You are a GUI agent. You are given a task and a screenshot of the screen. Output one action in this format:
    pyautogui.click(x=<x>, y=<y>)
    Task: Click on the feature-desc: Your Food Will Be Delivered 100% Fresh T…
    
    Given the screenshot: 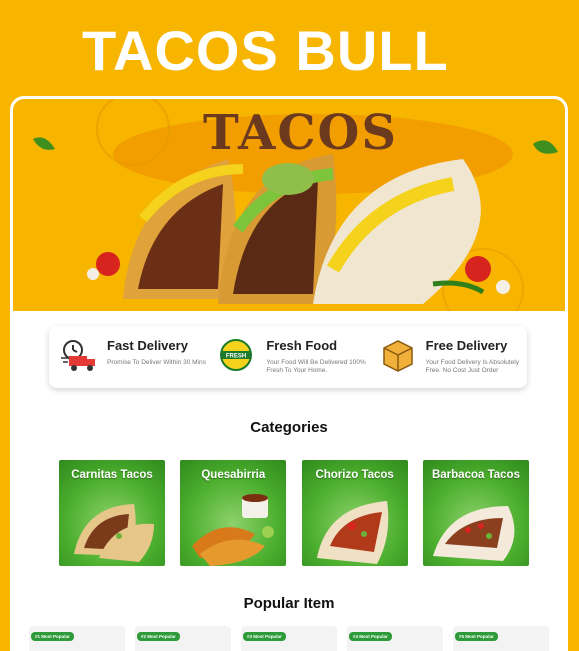 What is the action you would take?
    pyautogui.click(x=316, y=366)
    